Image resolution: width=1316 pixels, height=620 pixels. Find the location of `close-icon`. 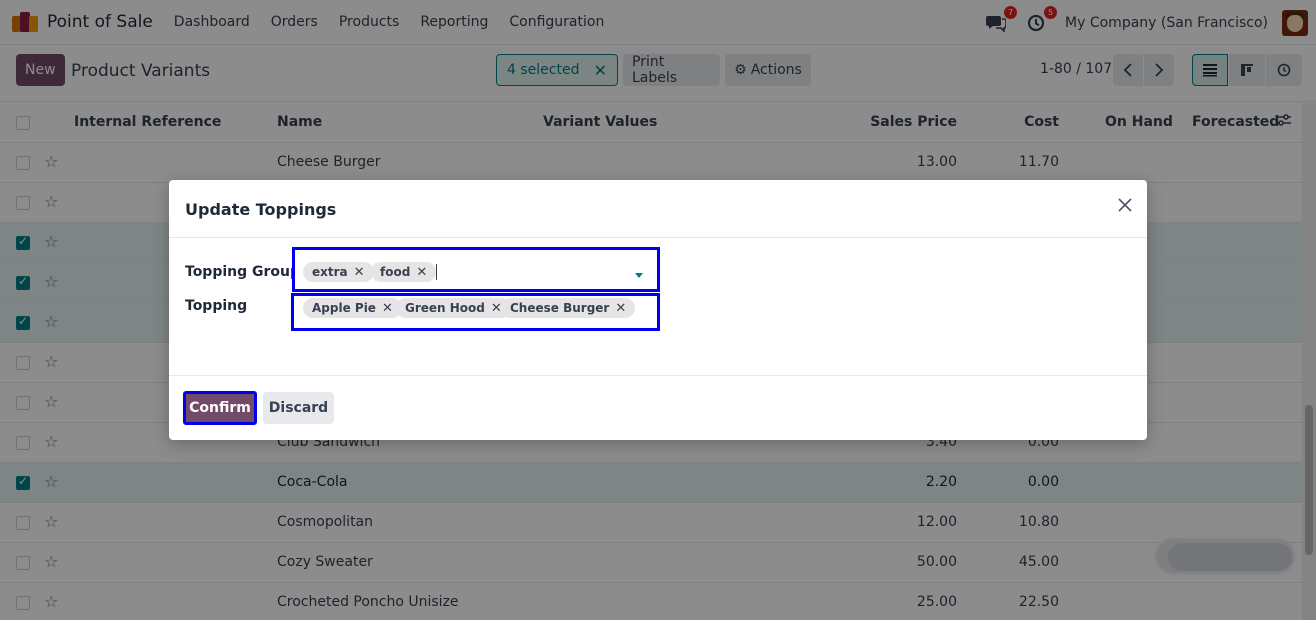

close-icon is located at coordinates (1125, 207).